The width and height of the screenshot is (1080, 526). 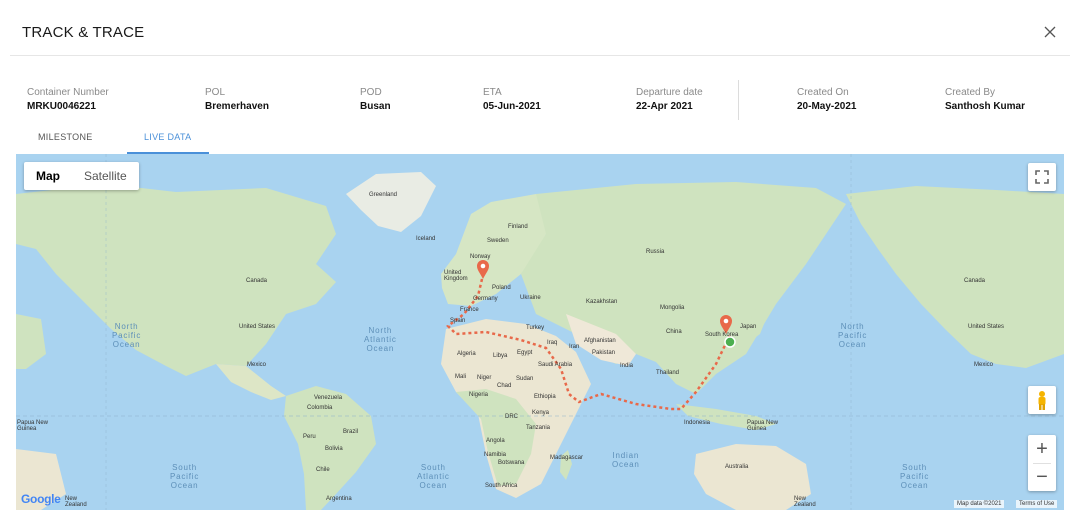 What do you see at coordinates (375, 100) in the screenshot?
I see `pod-field: POD Busan` at bounding box center [375, 100].